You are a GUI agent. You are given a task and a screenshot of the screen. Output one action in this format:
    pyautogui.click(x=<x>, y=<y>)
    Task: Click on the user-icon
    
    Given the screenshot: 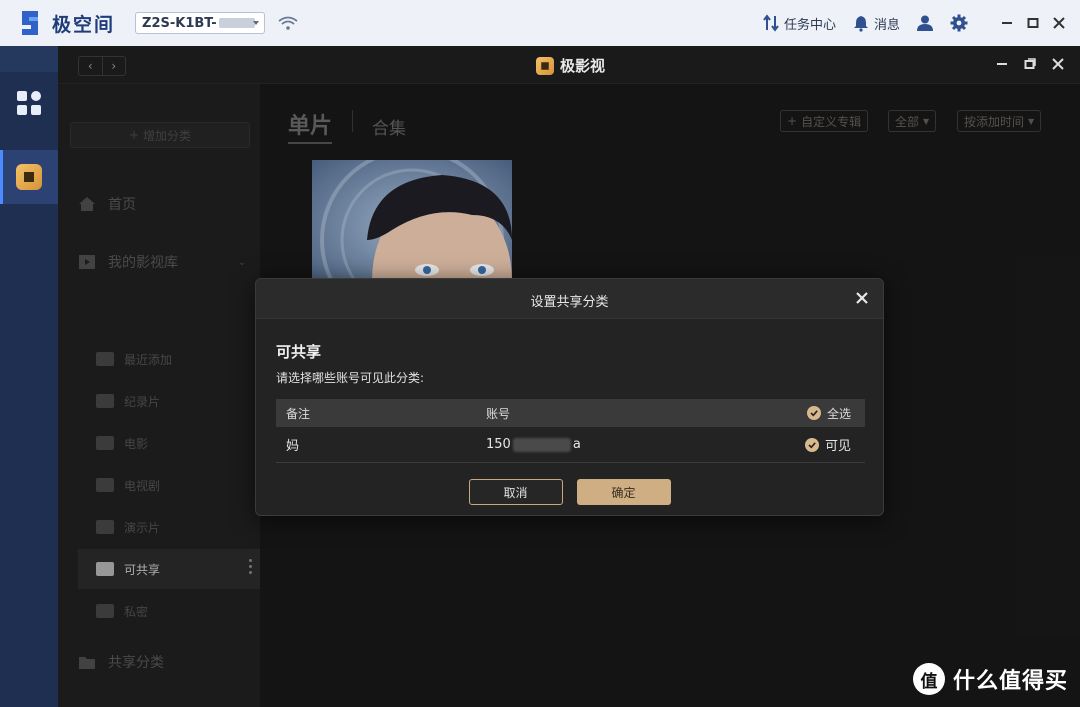 What is the action you would take?
    pyautogui.click(x=925, y=23)
    